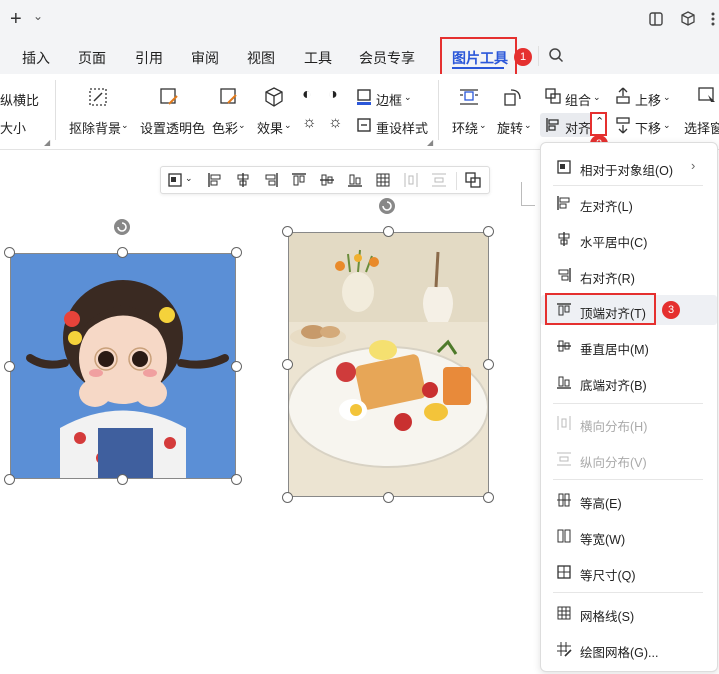 The width and height of the screenshot is (719, 674). I want to click on send-backward-button: 下移, so click(648, 127).